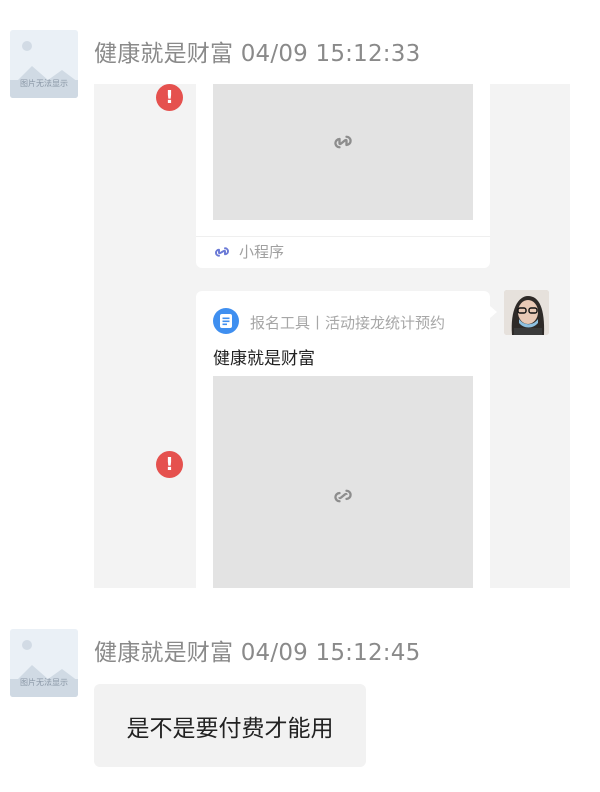  Describe the element at coordinates (257, 54) in the screenshot. I see `sender-name-time: 健康就是财富 04/09 15:12:33` at that location.